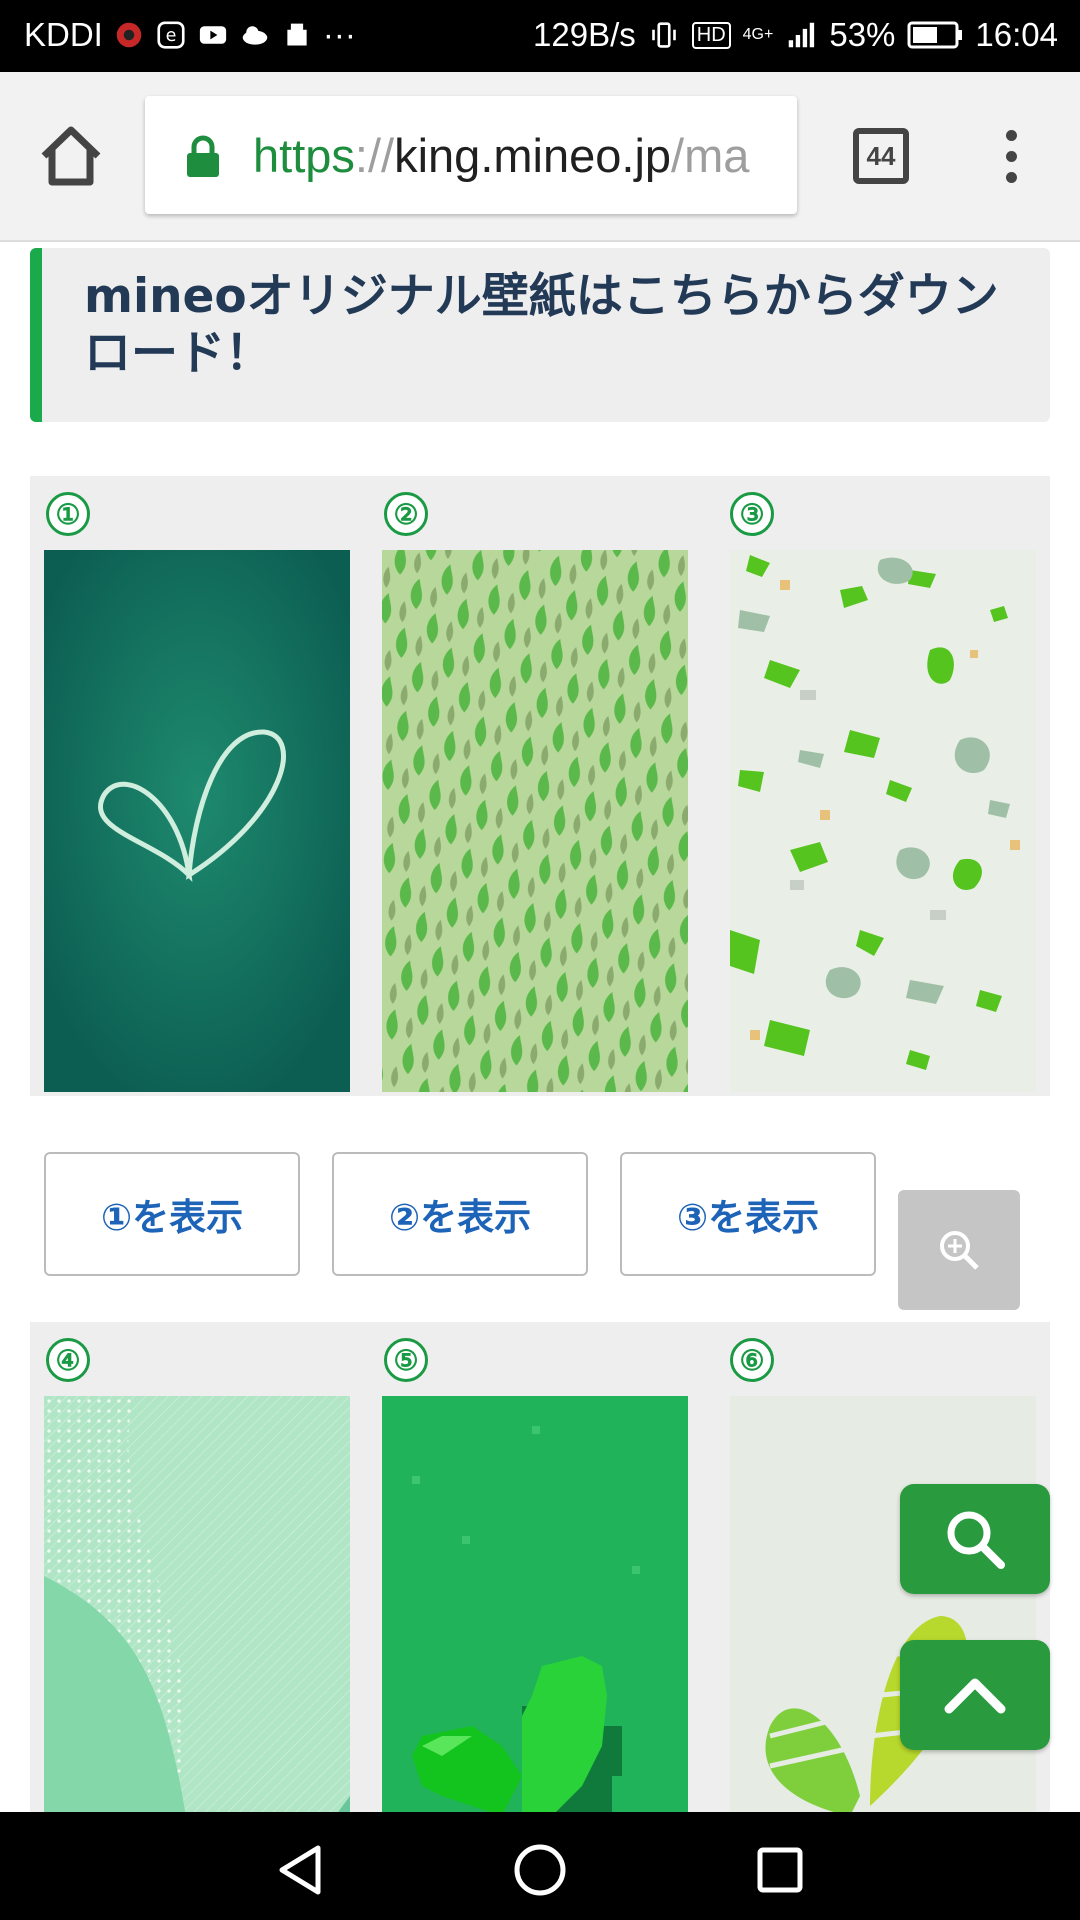 This screenshot has height=1920, width=1080. I want to click on search-icon, so click(976, 1540).